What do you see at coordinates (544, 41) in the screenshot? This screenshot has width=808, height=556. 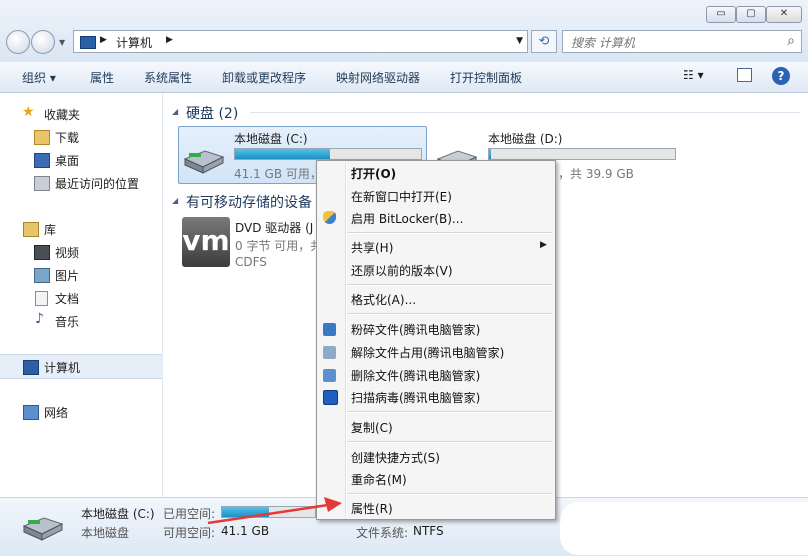 I see `refresh-button: ⟲` at bounding box center [544, 41].